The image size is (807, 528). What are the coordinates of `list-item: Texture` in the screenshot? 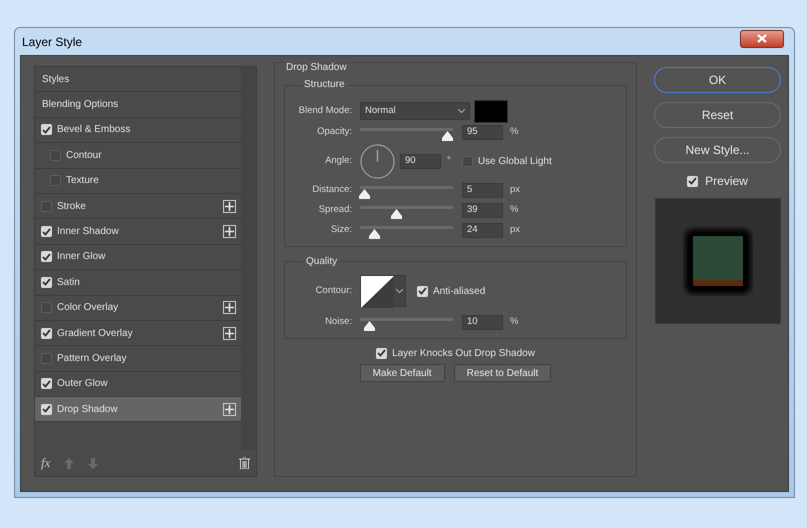 It's located at (138, 181).